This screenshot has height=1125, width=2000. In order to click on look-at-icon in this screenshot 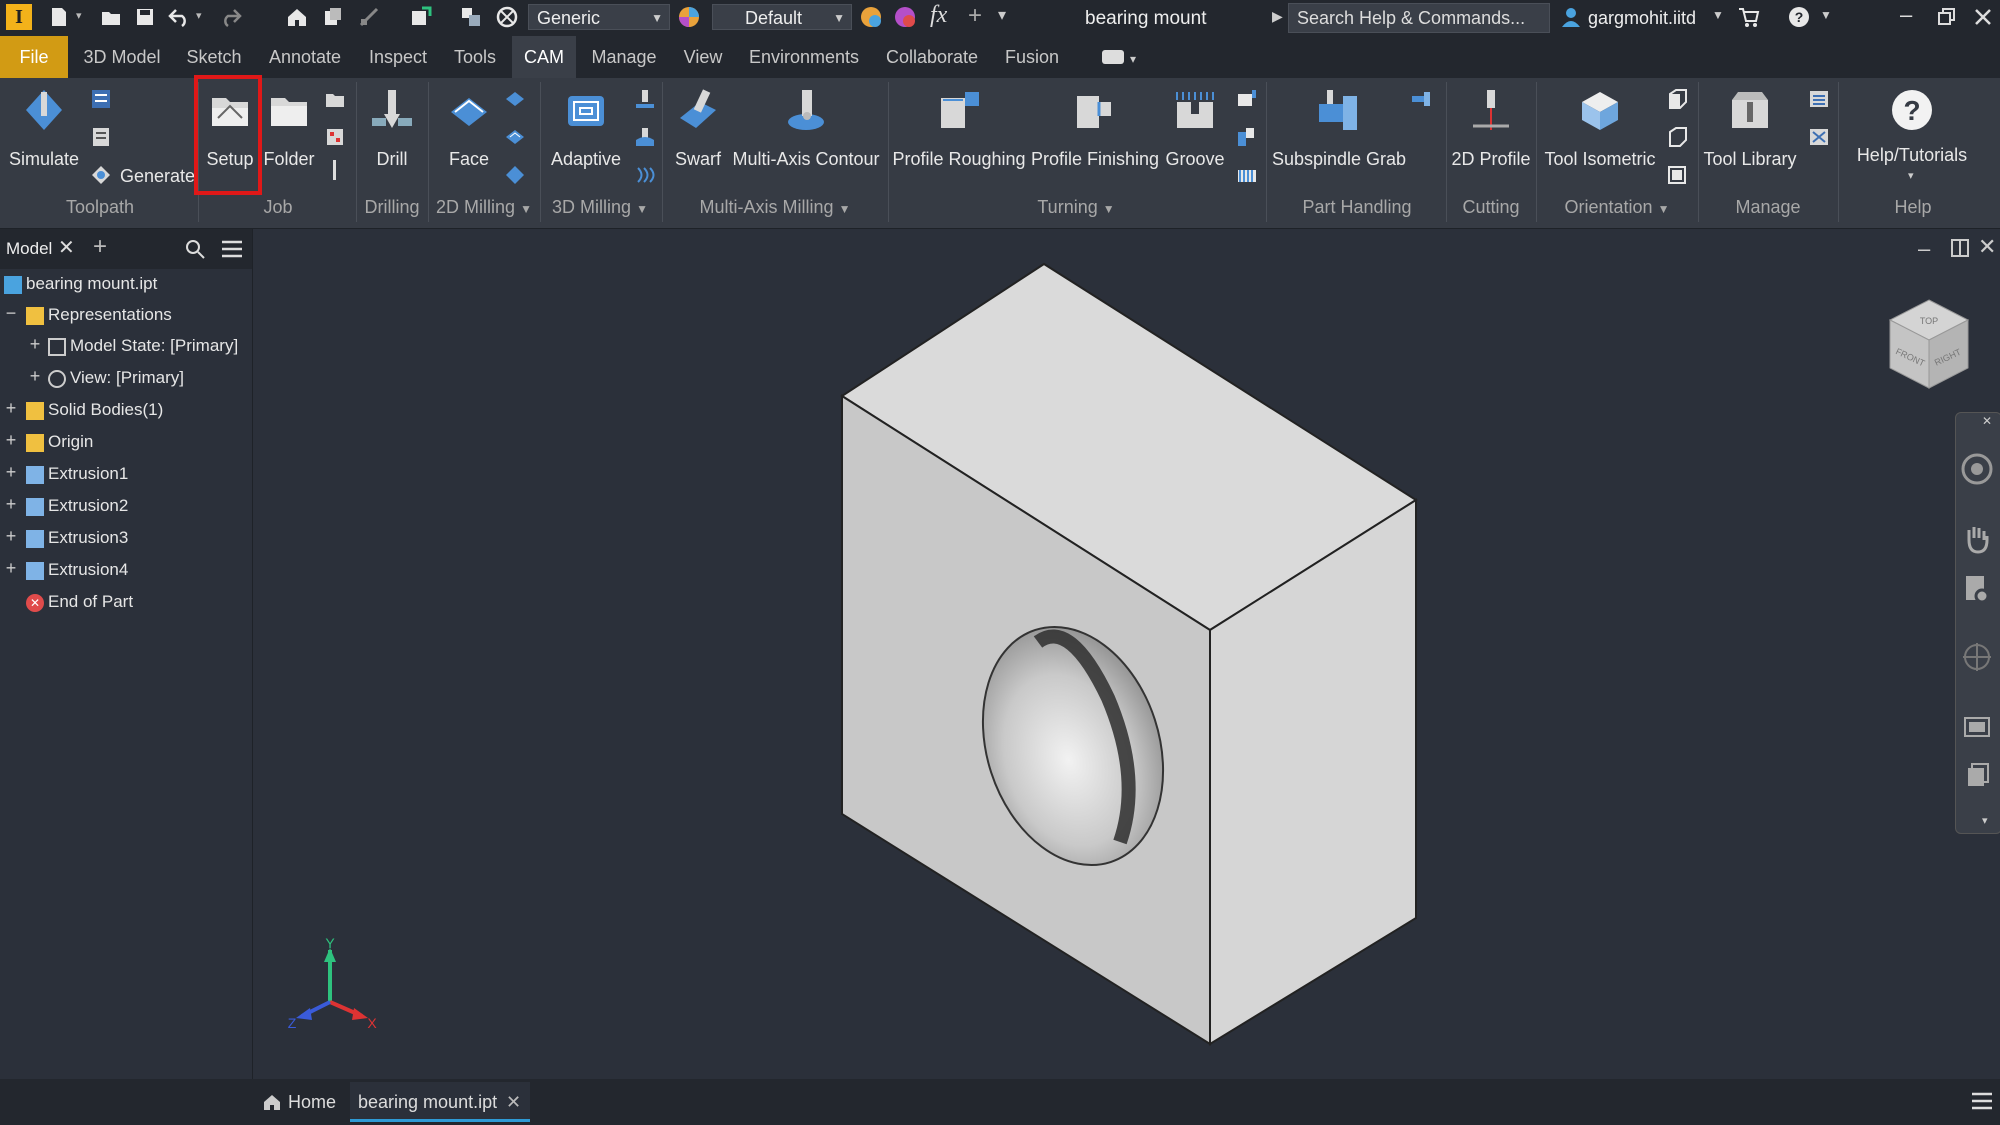, I will do `click(1977, 727)`.